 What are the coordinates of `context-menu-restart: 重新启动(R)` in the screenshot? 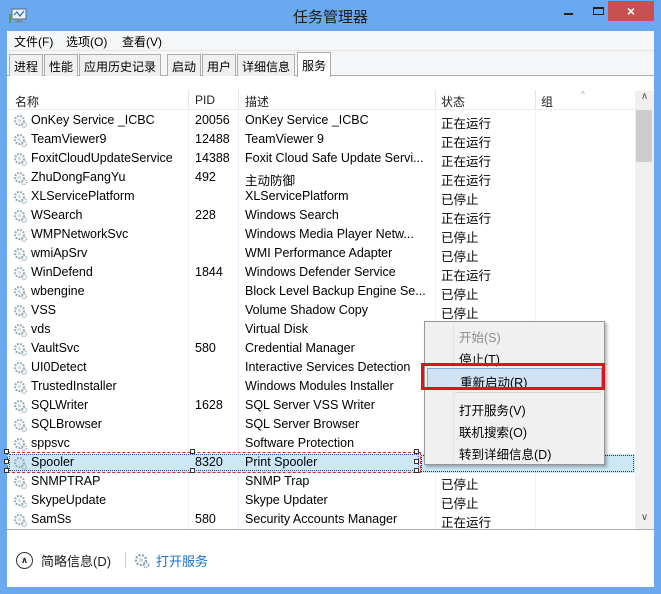 It's located at (514, 379).